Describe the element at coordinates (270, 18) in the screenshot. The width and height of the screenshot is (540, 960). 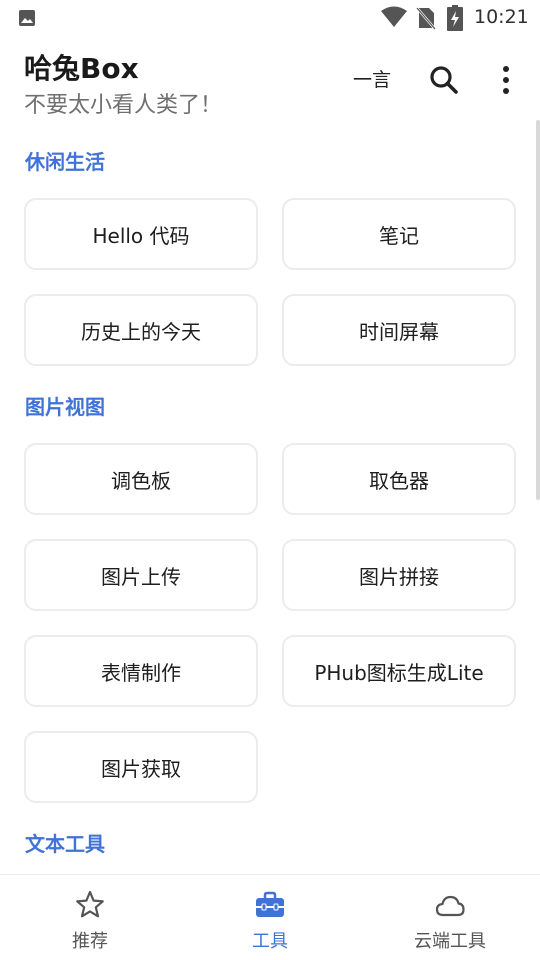
I see `status-bar: 10:21` at that location.